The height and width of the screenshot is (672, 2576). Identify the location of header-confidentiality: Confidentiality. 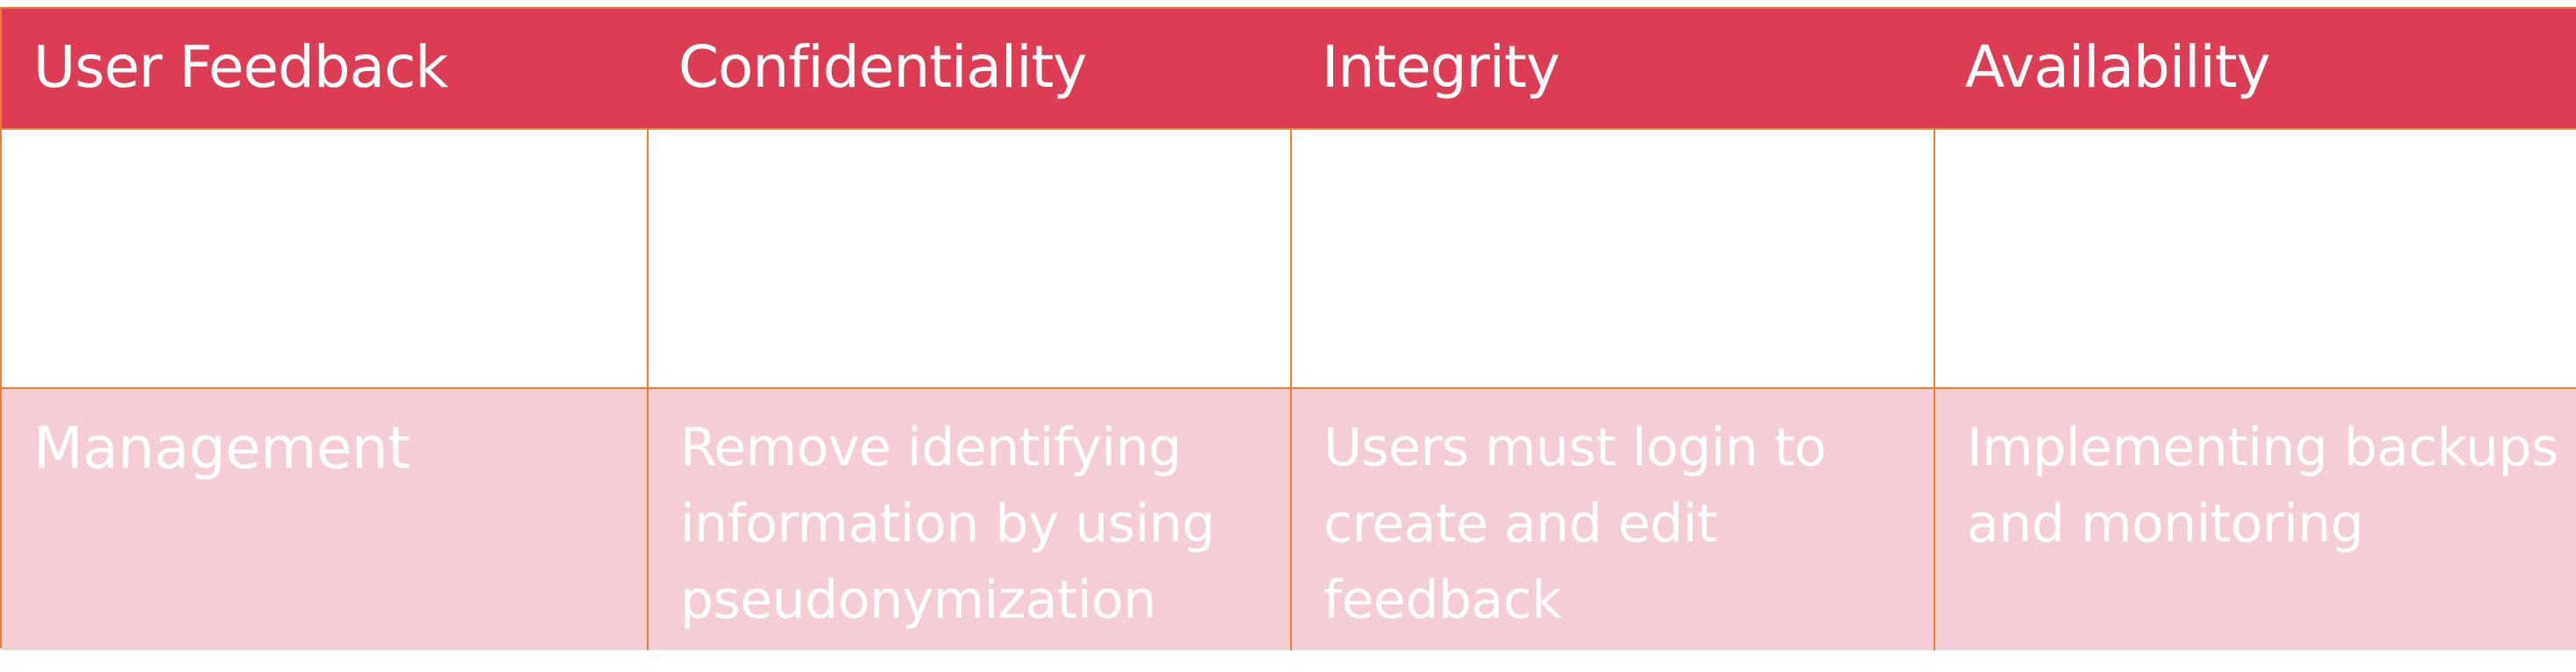
(969, 68).